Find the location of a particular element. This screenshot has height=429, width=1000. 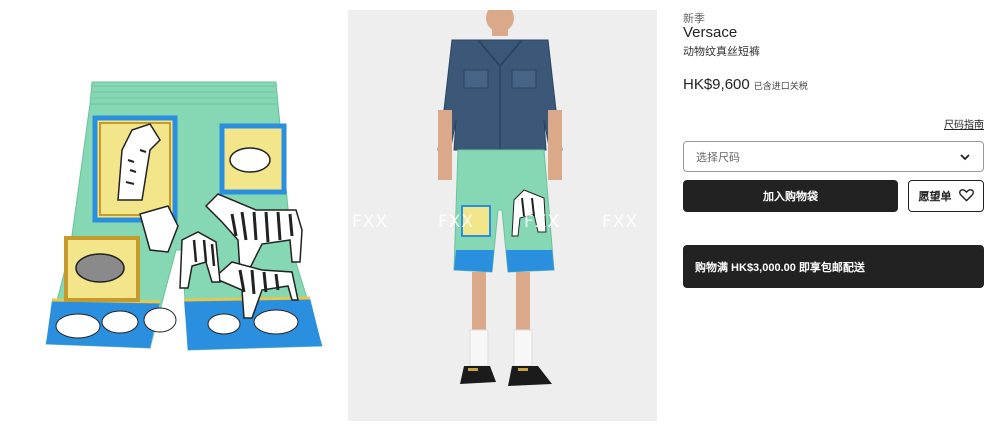

chevron-down-icon is located at coordinates (965, 157).